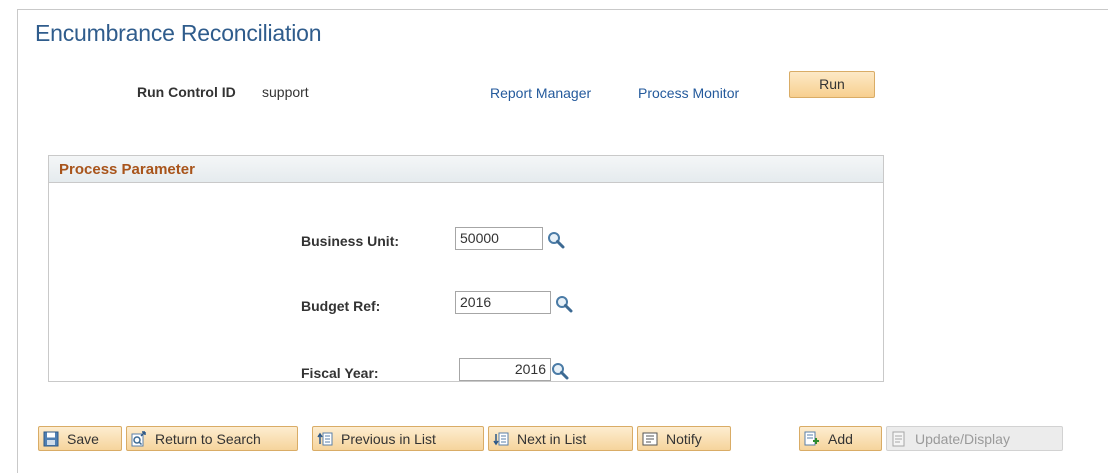  Describe the element at coordinates (503, 302) in the screenshot. I see `budget-ref-input: 2016` at that location.